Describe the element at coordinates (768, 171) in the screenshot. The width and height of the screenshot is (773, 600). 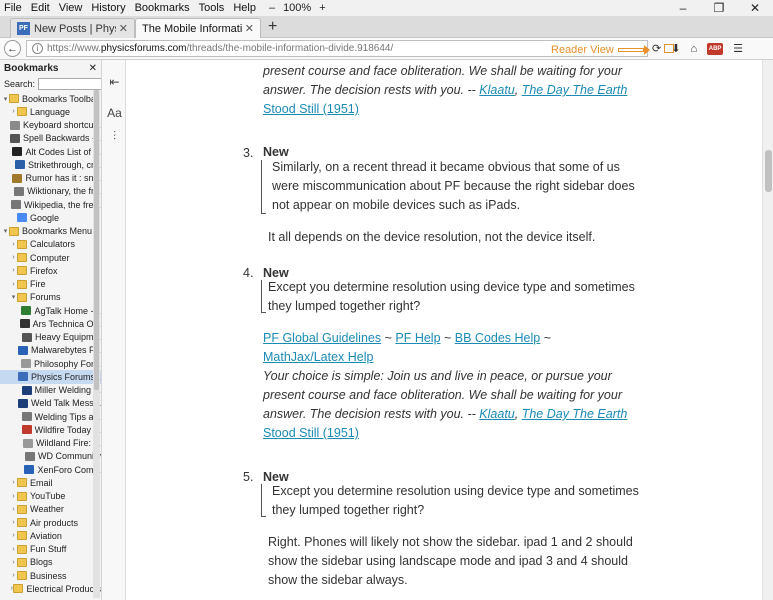
I see `page-scrollbar-thumb` at that location.